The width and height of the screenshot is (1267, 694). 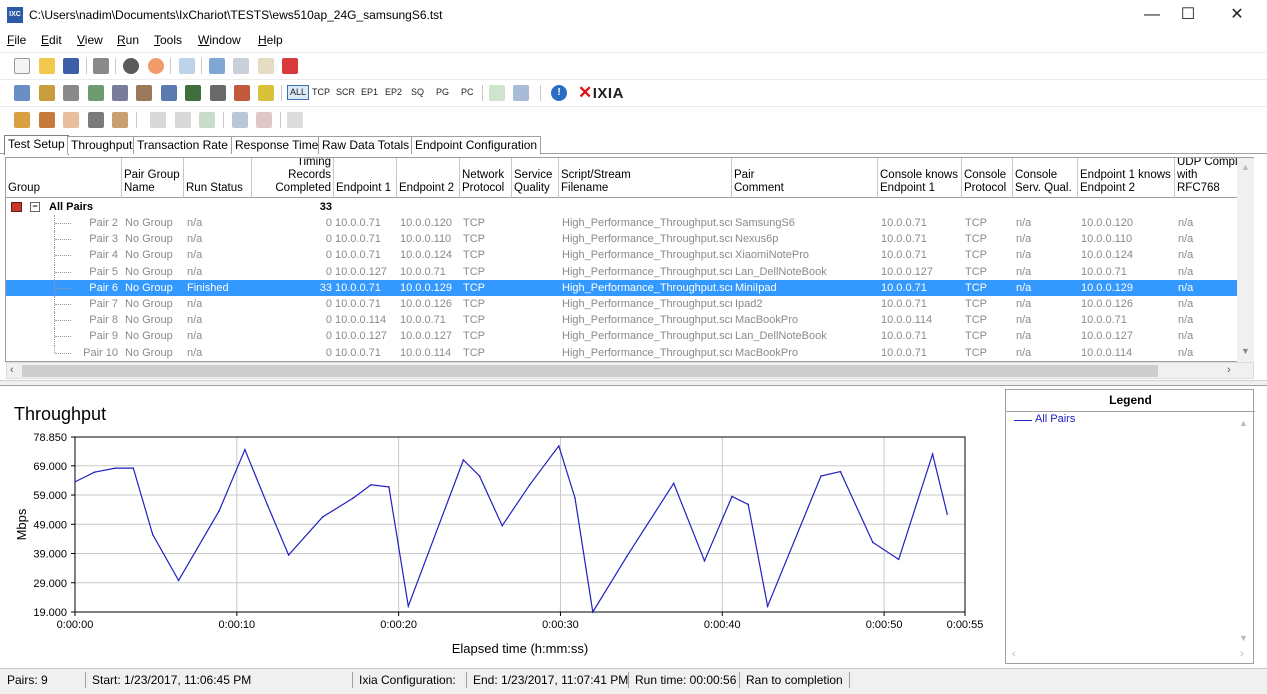 What do you see at coordinates (120, 93) in the screenshot?
I see `group-icon` at bounding box center [120, 93].